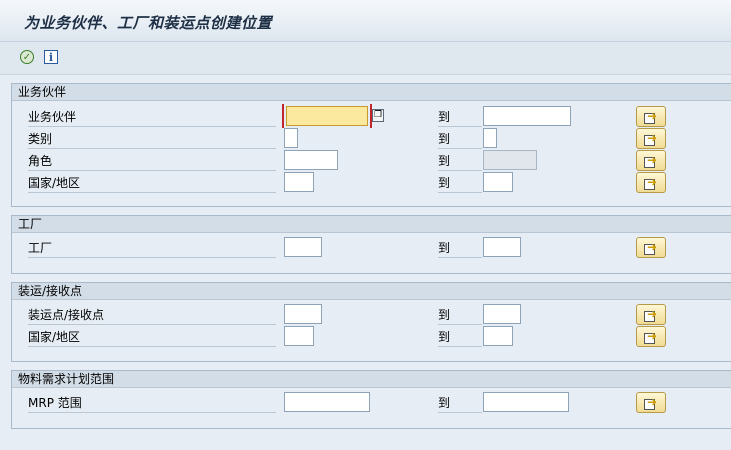 This screenshot has width=731, height=450. I want to click on shipping-point-to-input, so click(502, 314).